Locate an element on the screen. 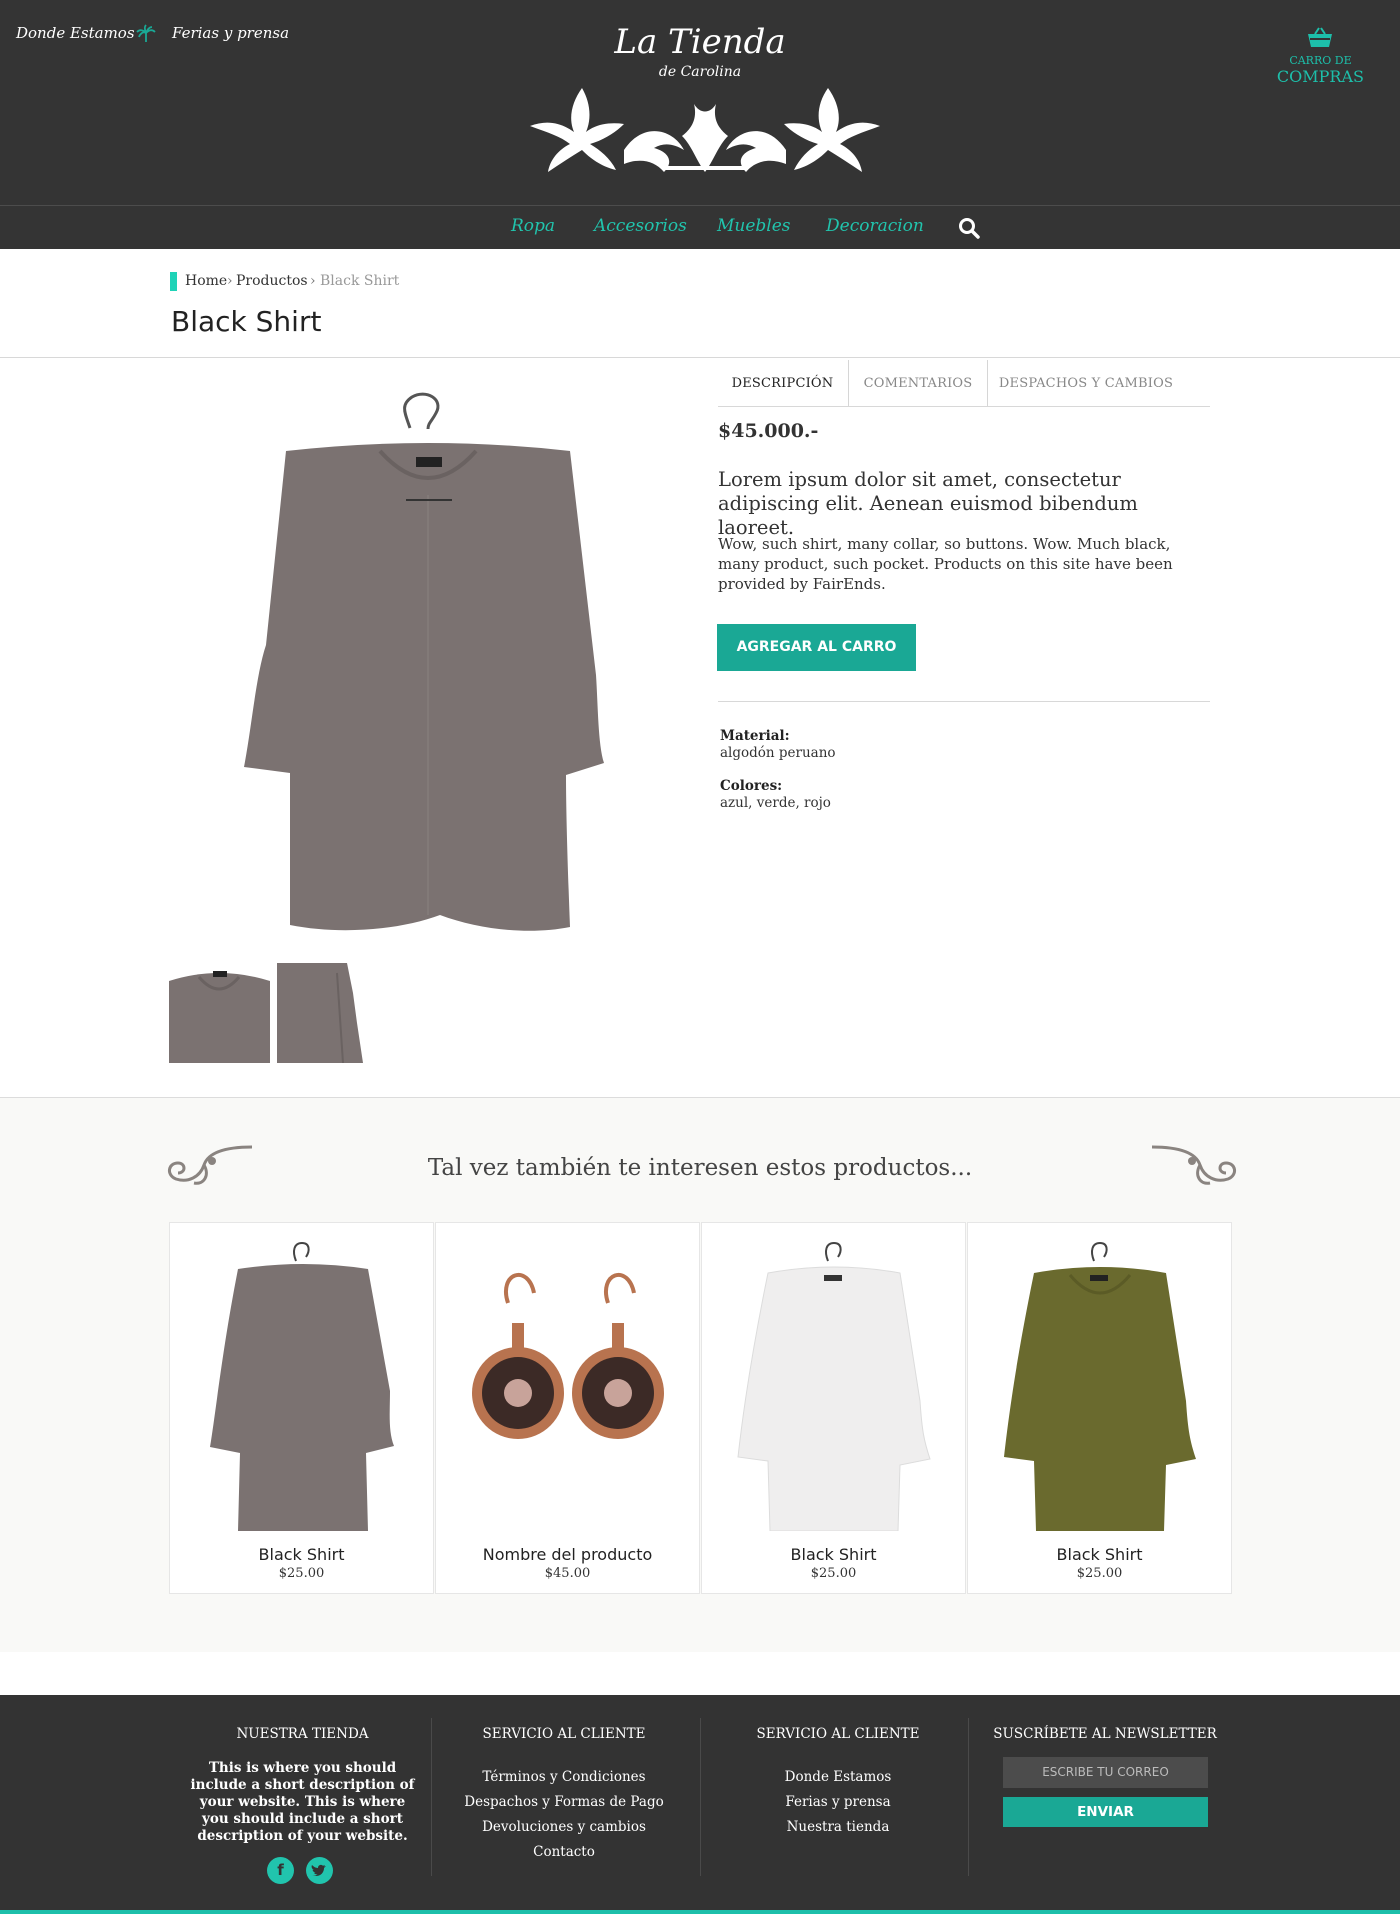 The width and height of the screenshot is (1400, 1914). breadcrumb-marker is located at coordinates (173, 281).